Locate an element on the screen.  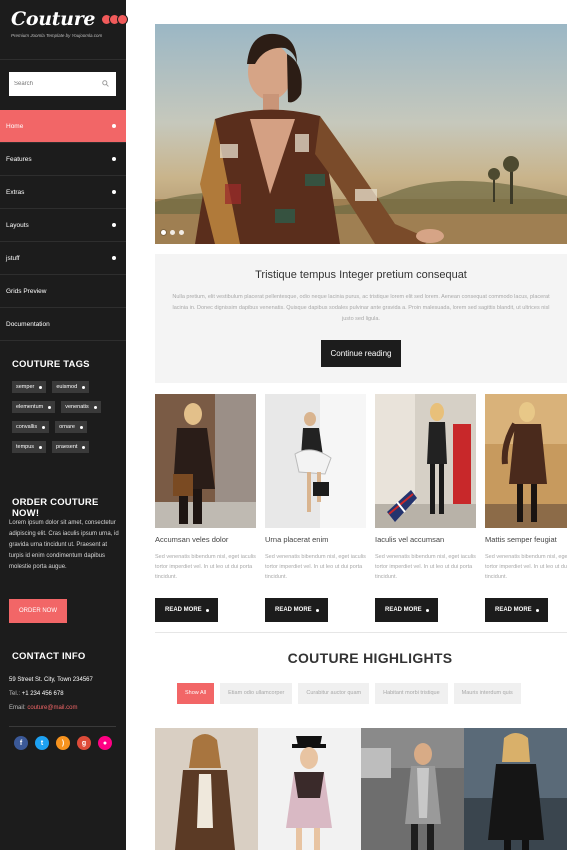
continue-reading-button: Continue reading is located at coordinates (361, 353).